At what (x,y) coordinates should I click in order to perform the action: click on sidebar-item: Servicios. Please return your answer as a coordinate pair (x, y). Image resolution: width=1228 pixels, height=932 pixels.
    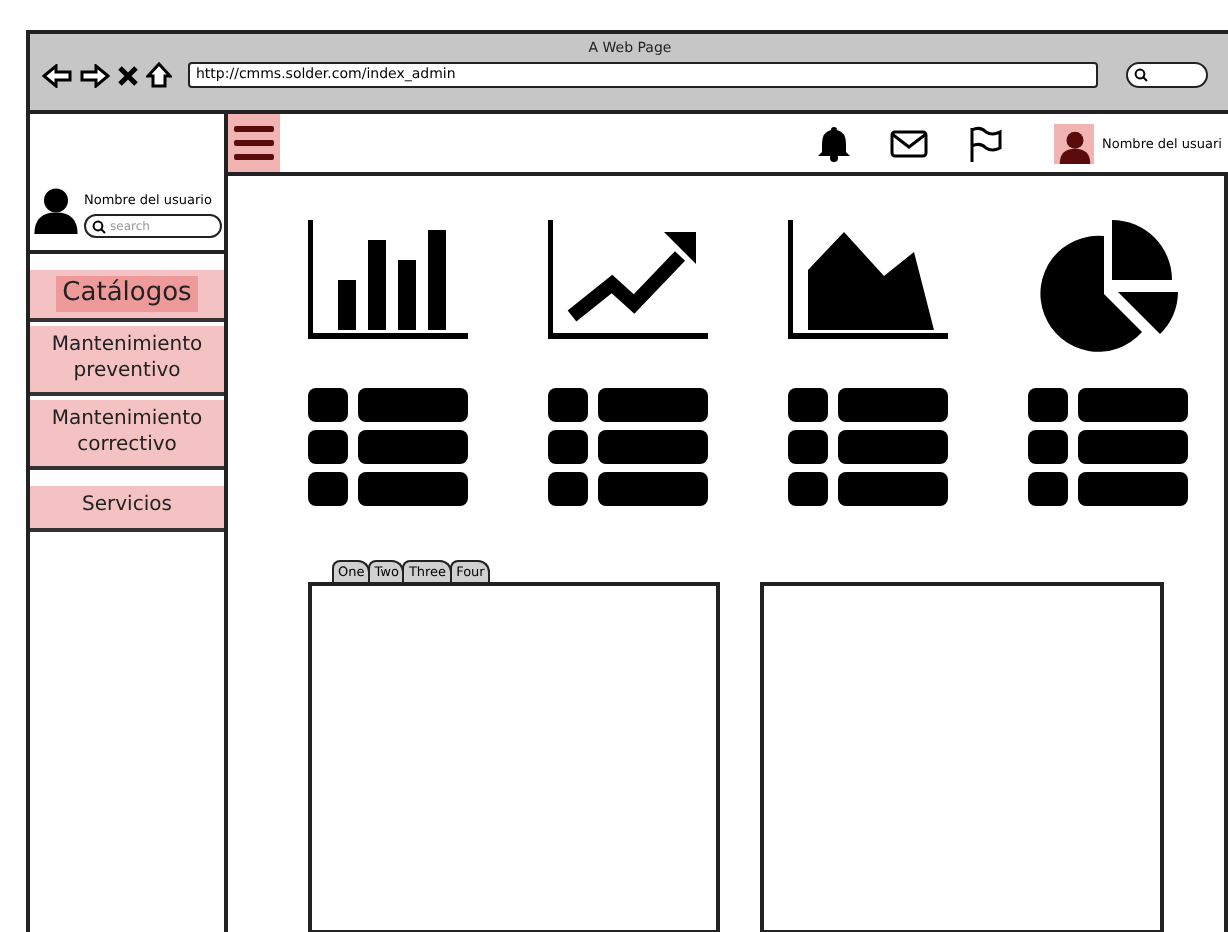
    Looking at the image, I should click on (127, 509).